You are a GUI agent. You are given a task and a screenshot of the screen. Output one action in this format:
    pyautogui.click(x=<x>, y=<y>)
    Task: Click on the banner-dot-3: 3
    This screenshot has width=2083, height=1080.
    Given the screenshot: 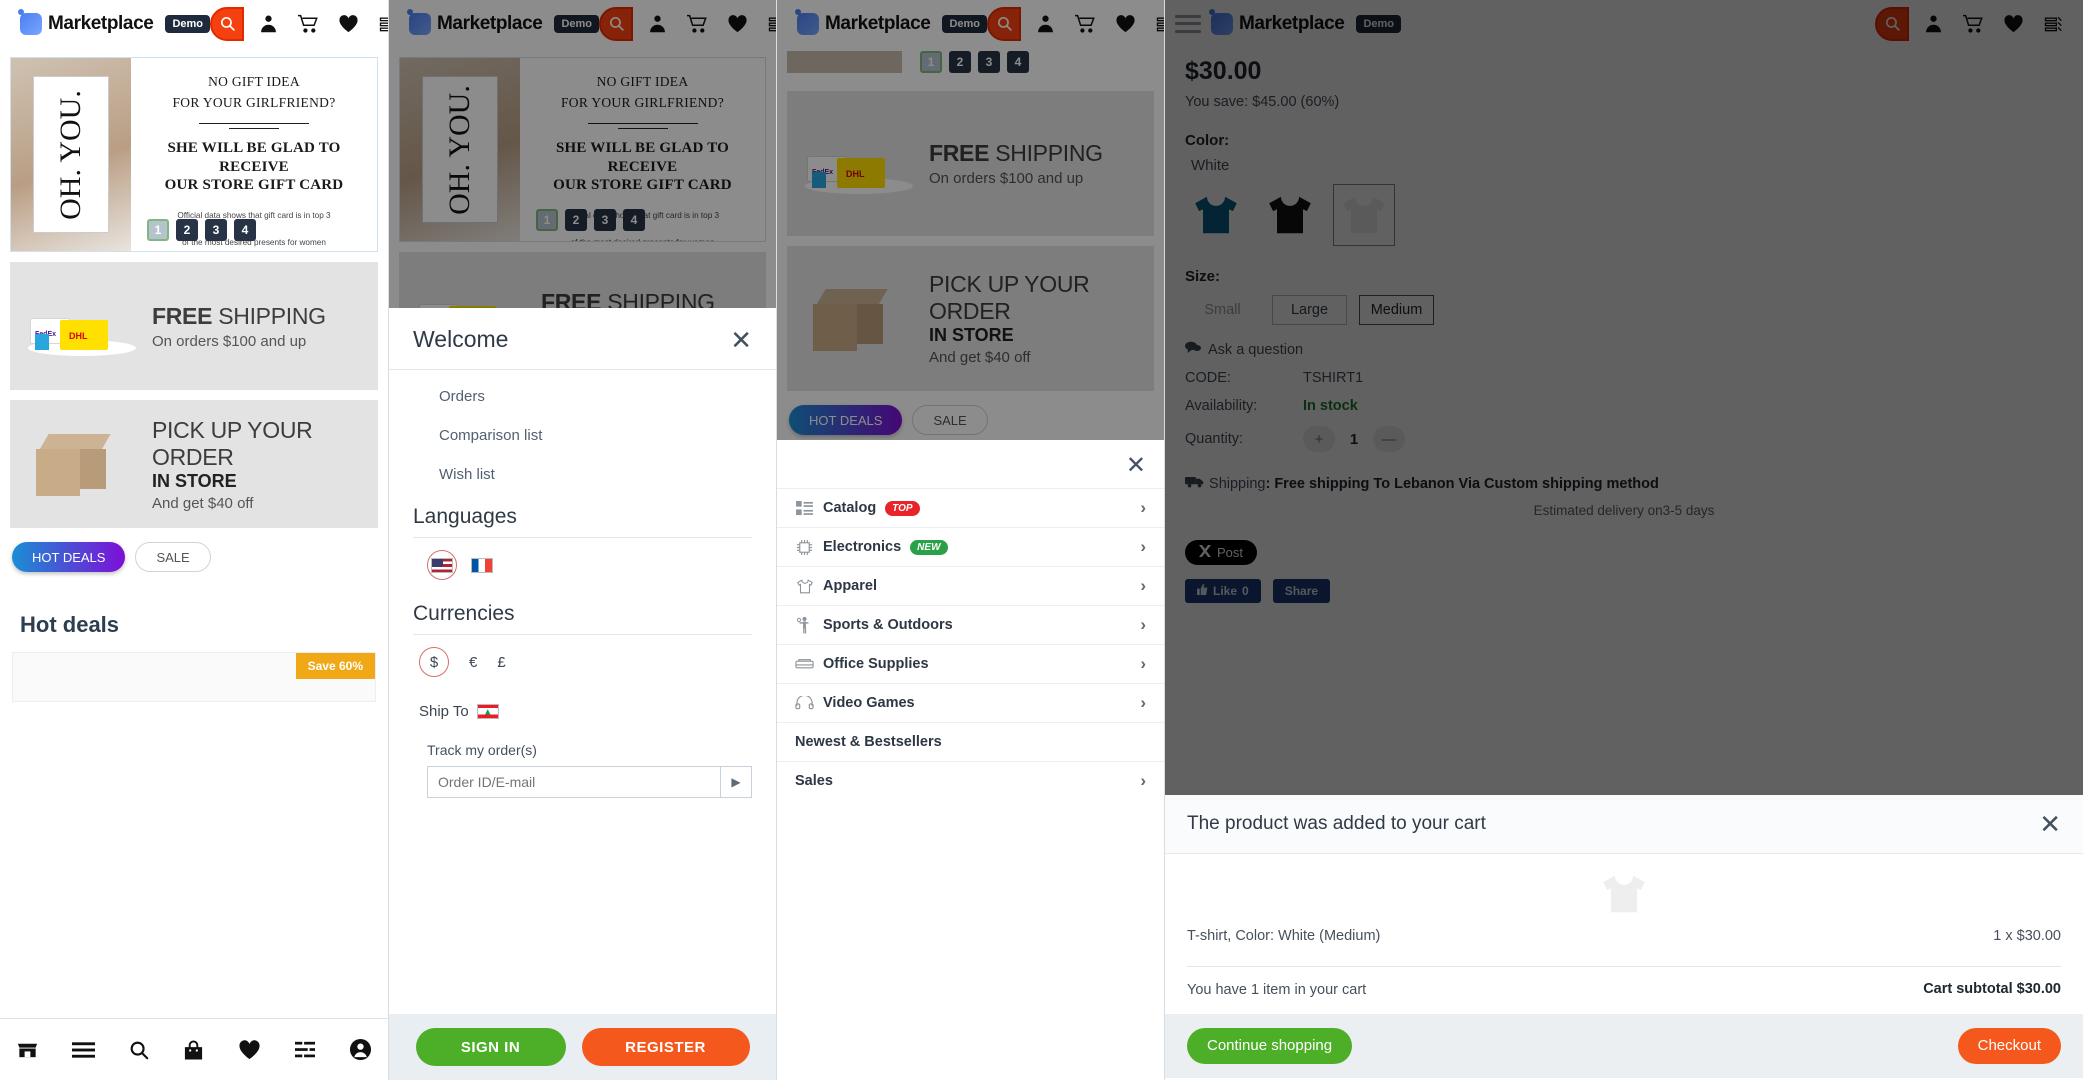 What is the action you would take?
    pyautogui.click(x=216, y=230)
    